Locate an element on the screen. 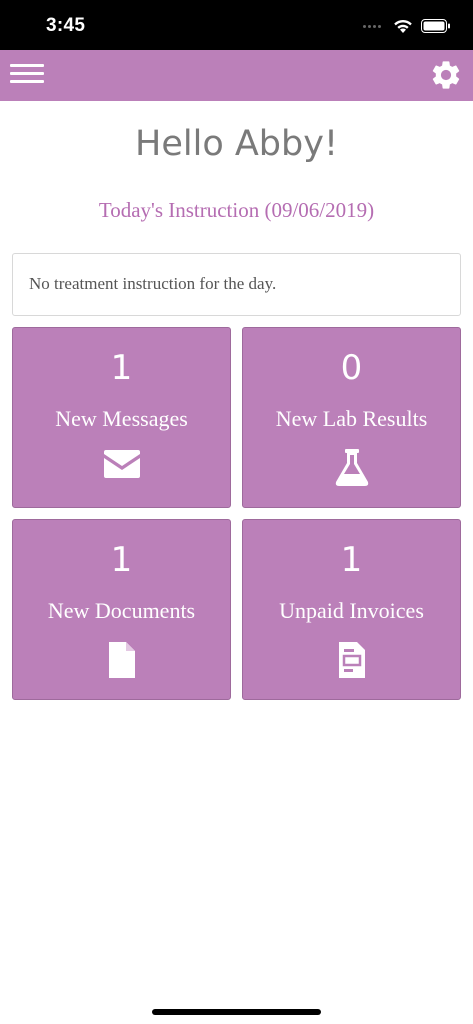  flask-icon is located at coordinates (351, 467).